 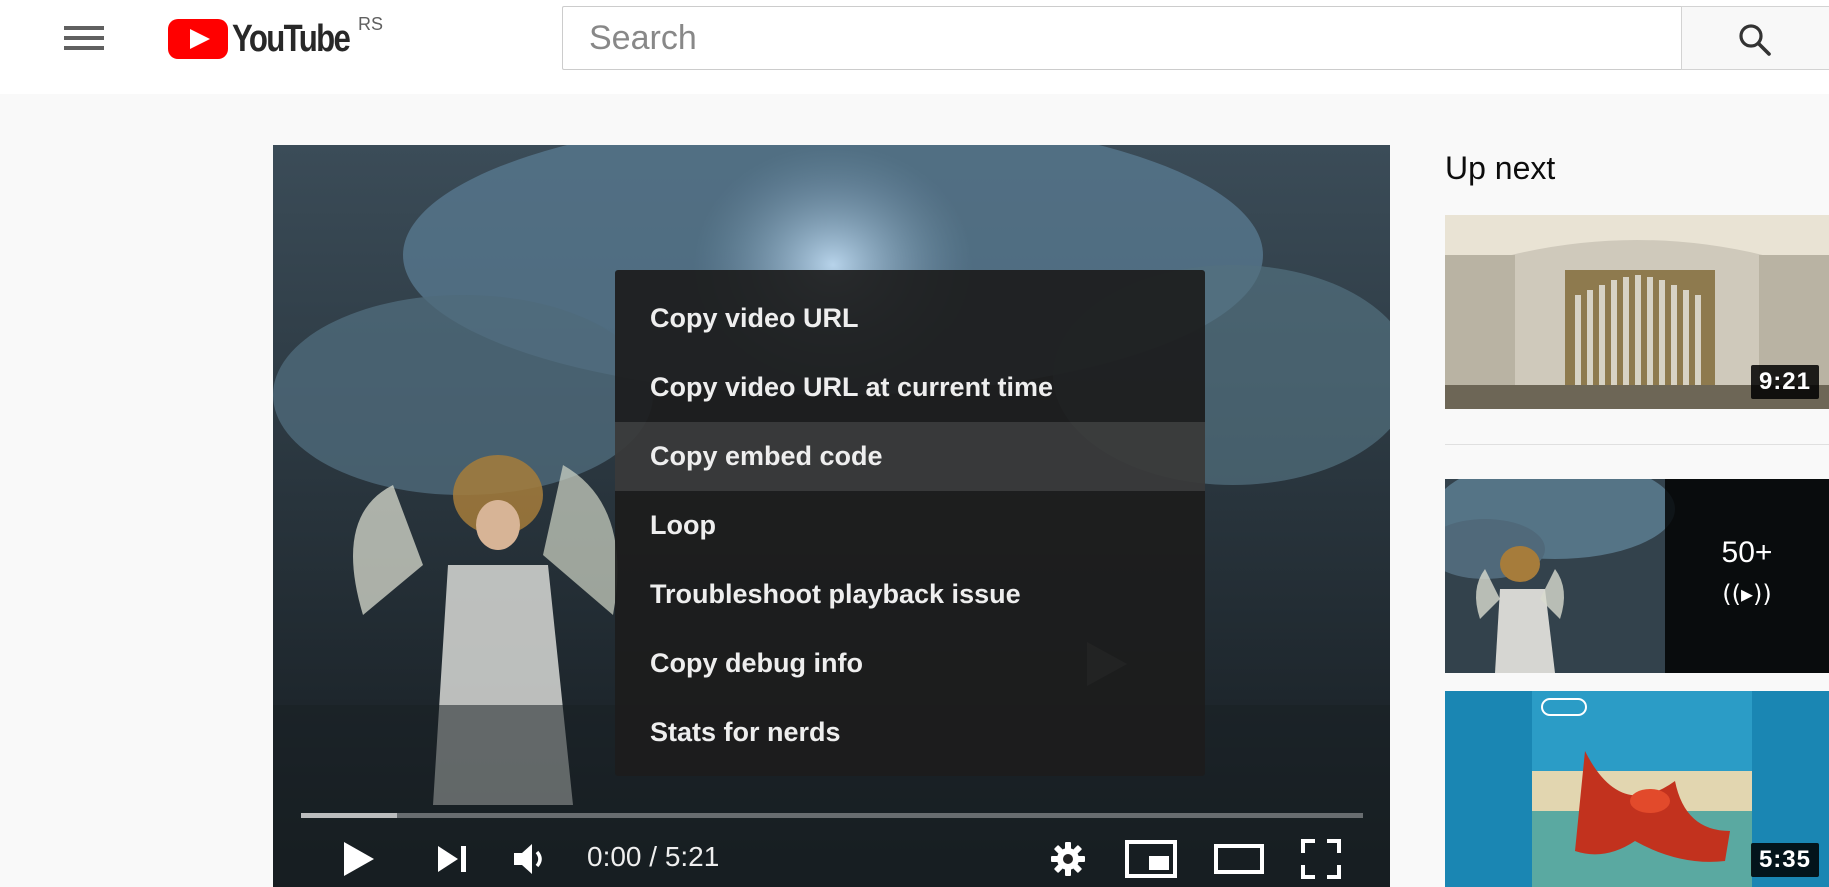 I want to click on mute-button, so click(x=532, y=859).